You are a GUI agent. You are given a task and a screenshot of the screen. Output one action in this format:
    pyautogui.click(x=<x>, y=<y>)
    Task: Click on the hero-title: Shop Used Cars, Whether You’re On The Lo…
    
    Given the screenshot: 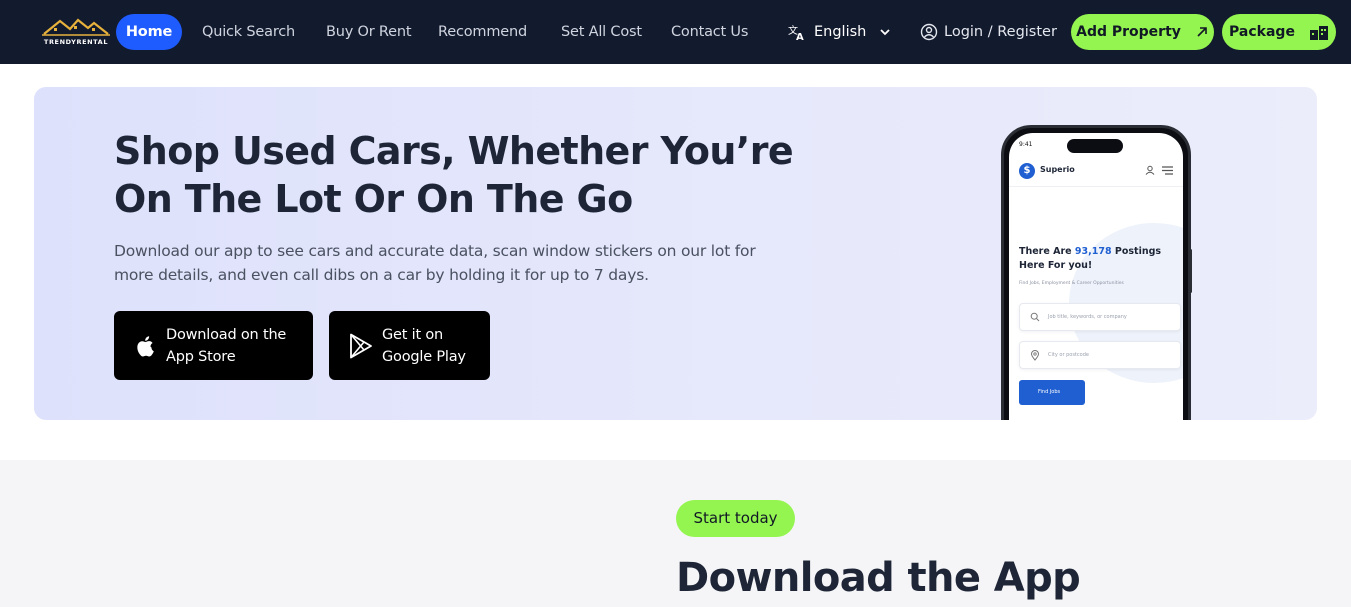 What is the action you would take?
    pyautogui.click(x=454, y=175)
    